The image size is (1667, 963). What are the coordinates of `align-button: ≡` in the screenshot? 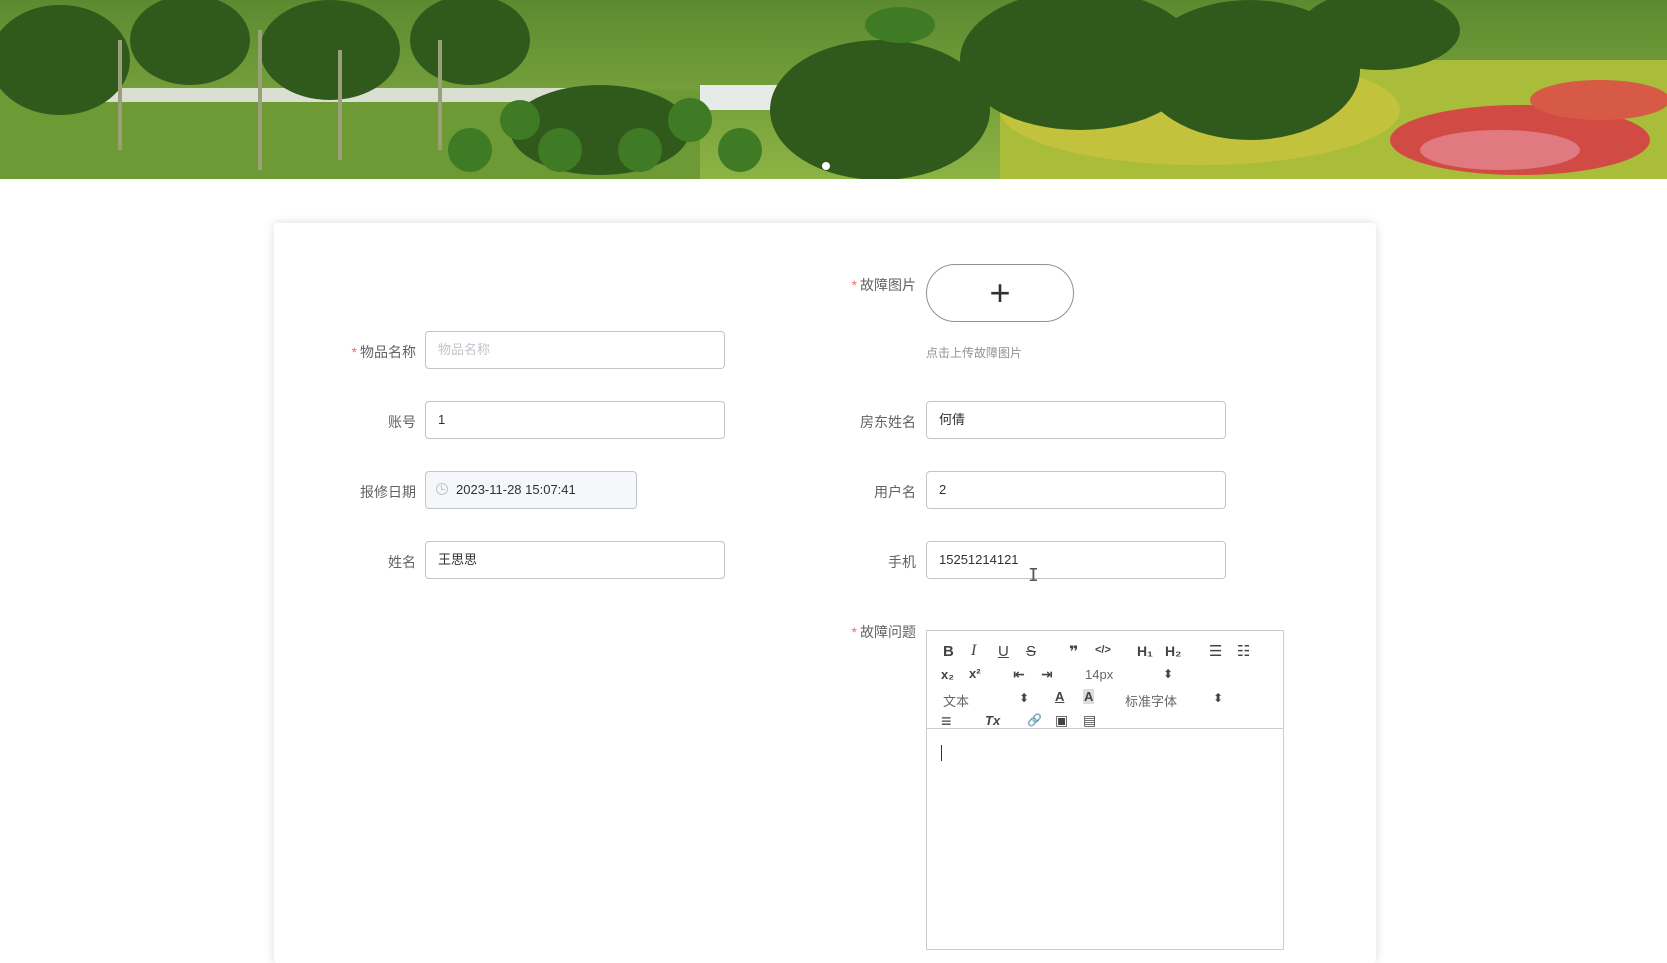 It's located at (946, 721).